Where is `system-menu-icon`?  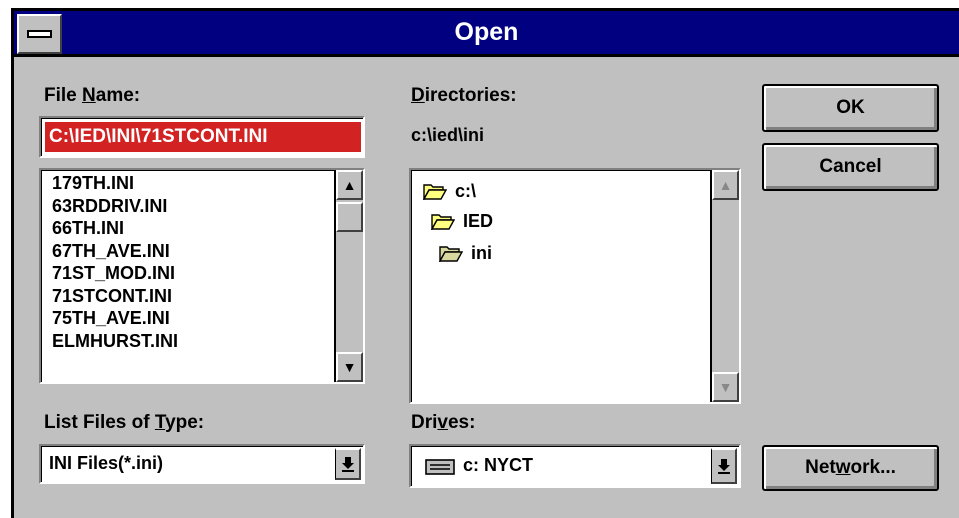 system-menu-icon is located at coordinates (39, 34).